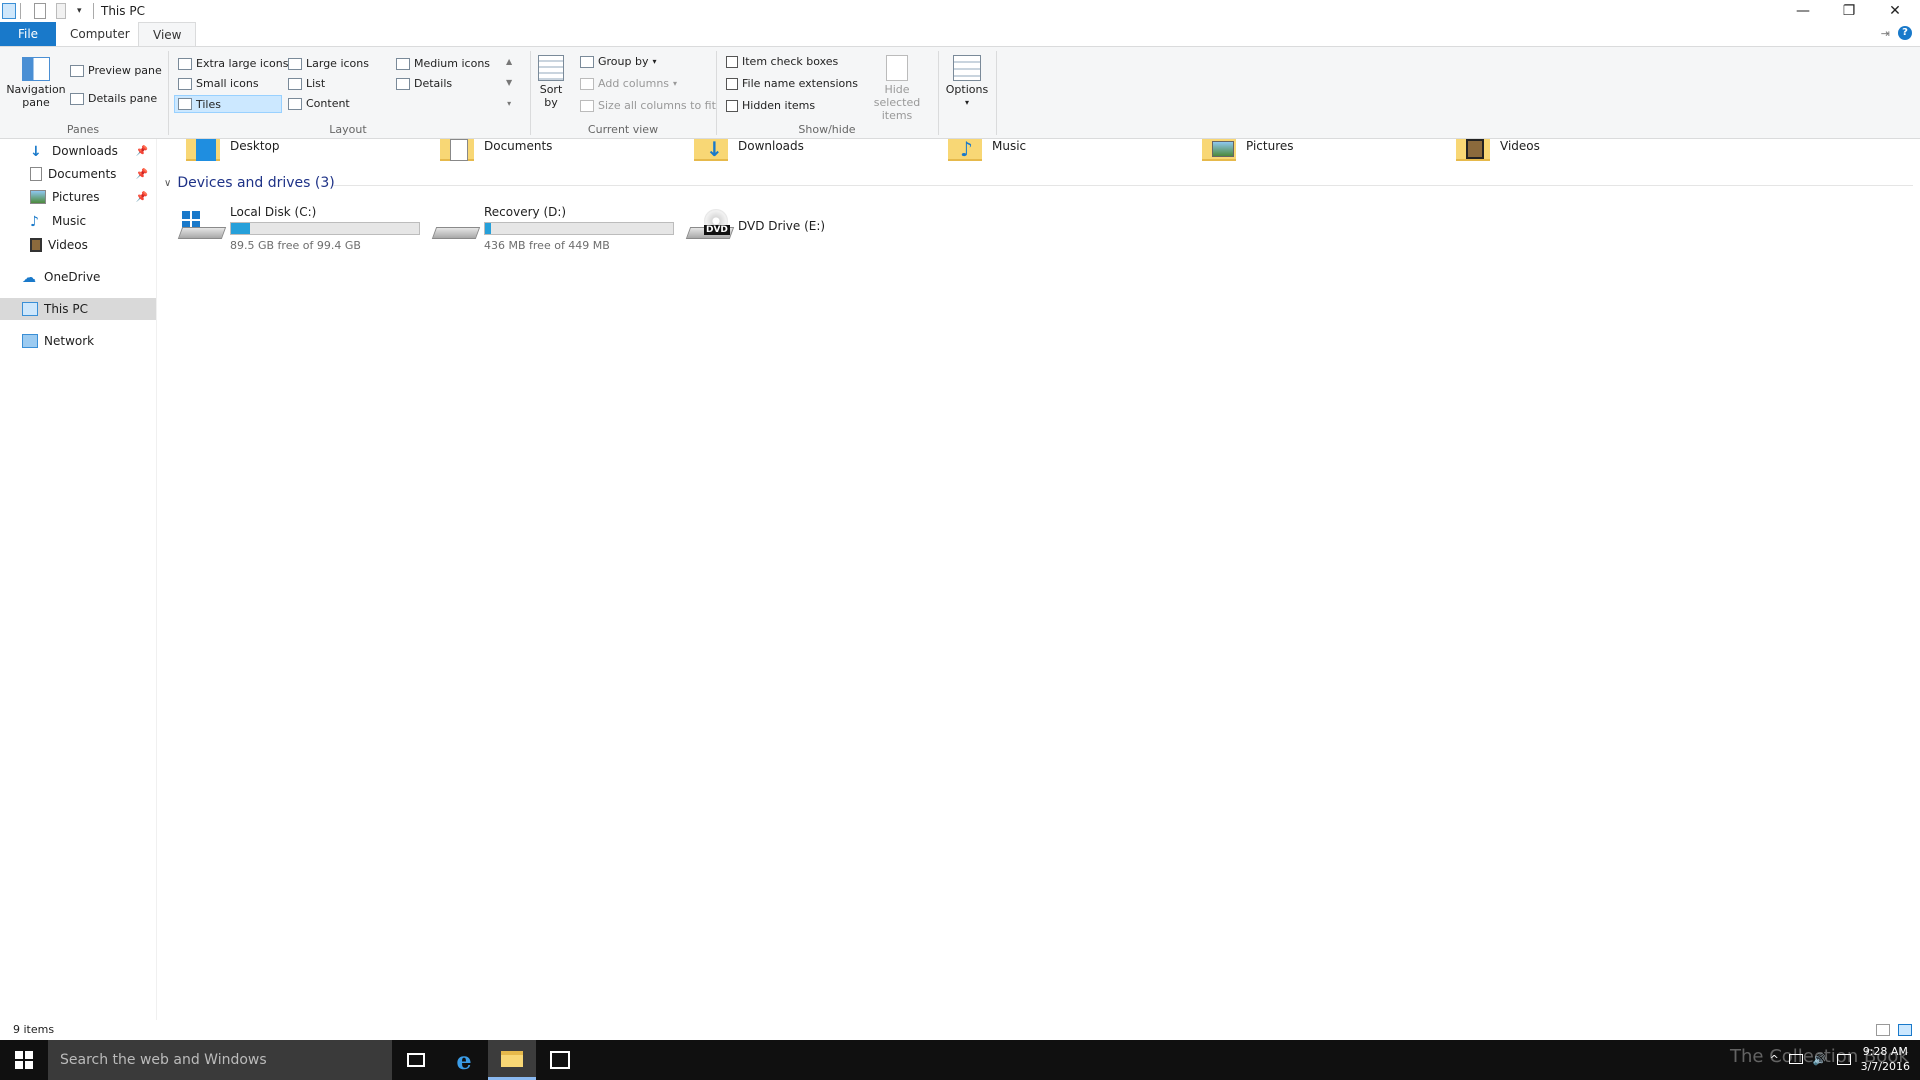 The height and width of the screenshot is (1080, 1920). What do you see at coordinates (897, 88) in the screenshot?
I see `hide-selected-items-button: Hide selected items` at bounding box center [897, 88].